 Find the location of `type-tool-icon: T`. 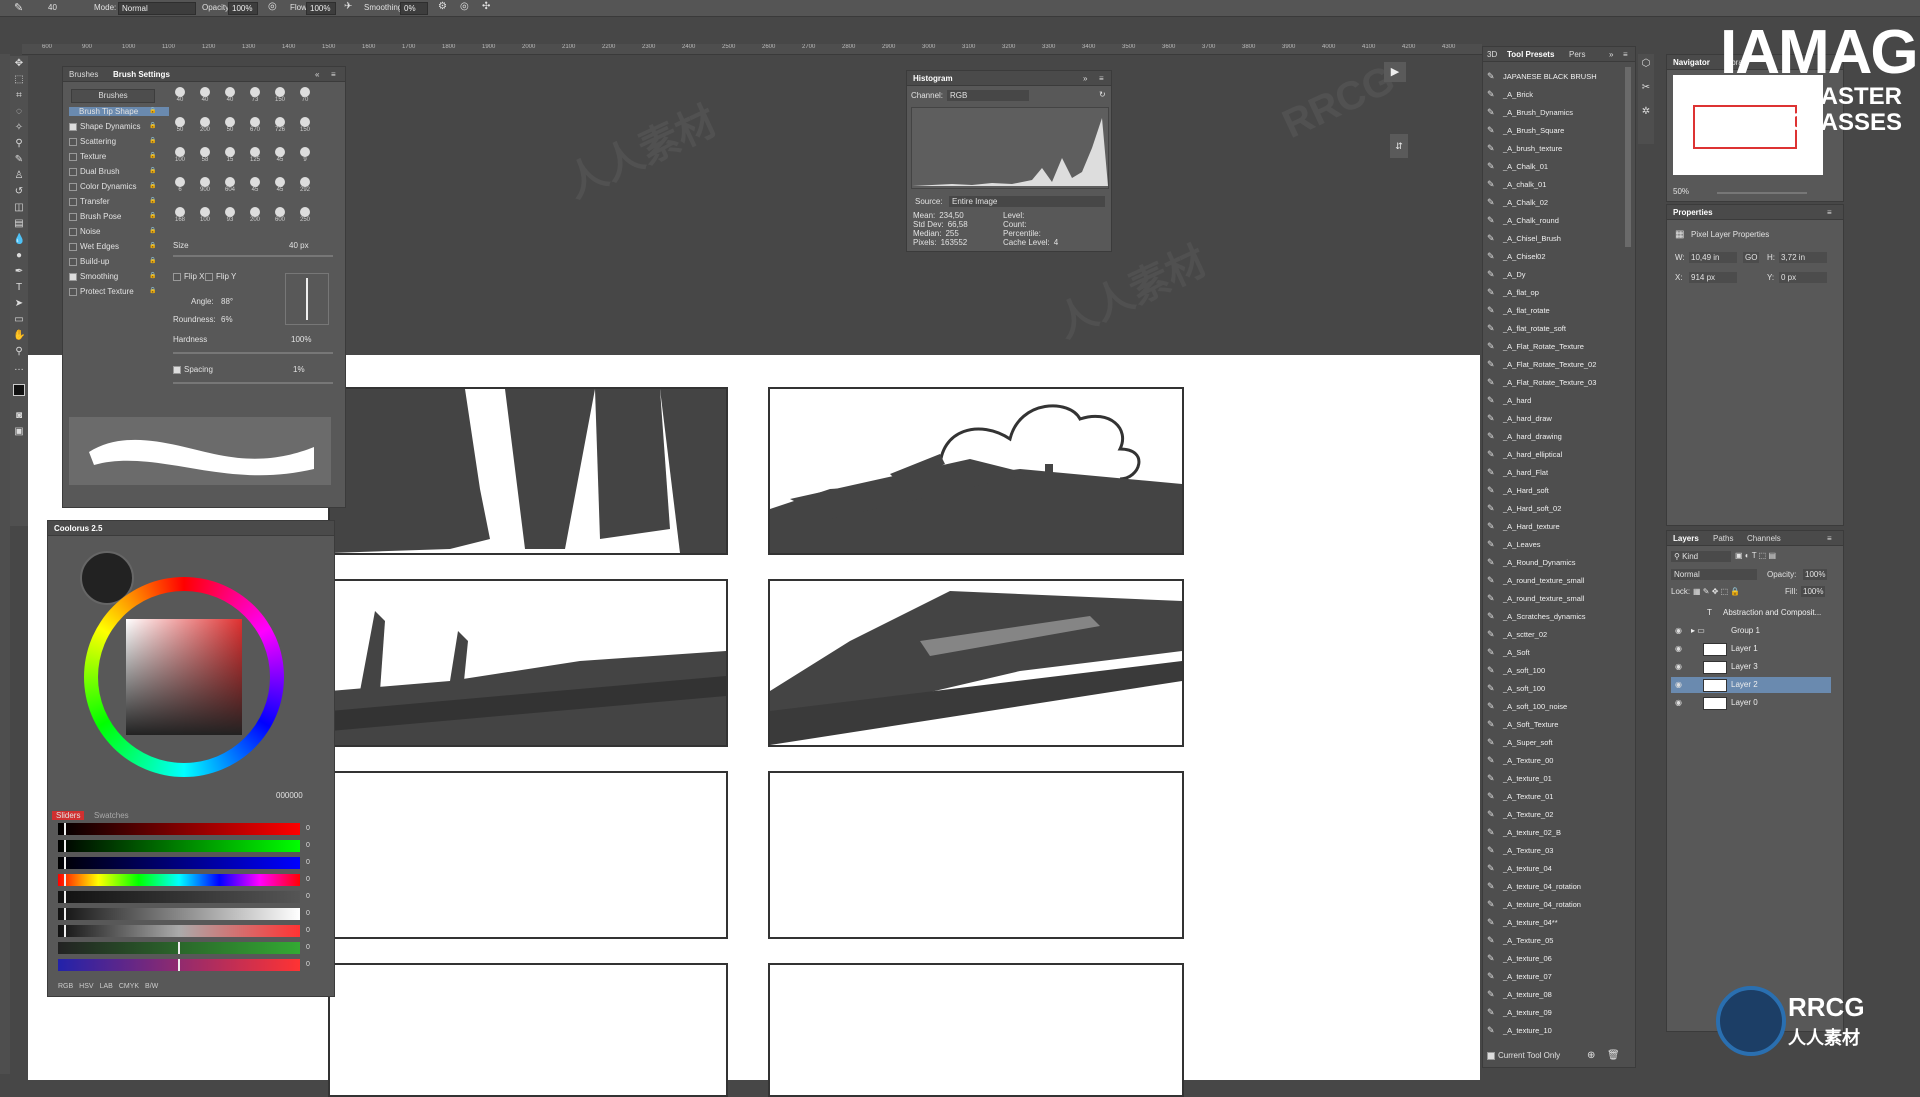

type-tool-icon: T is located at coordinates (19, 288).